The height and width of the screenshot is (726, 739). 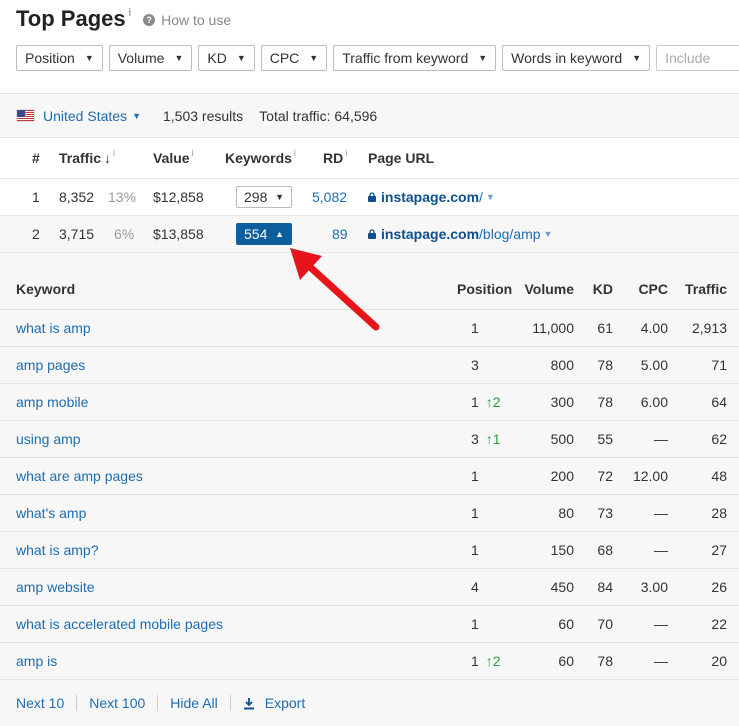 What do you see at coordinates (475, 587) in the screenshot?
I see `keyword-position: 4` at bounding box center [475, 587].